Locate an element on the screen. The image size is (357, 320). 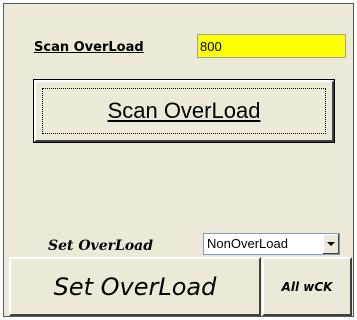
set-overload-label: Set OverLoad is located at coordinates (101, 246).